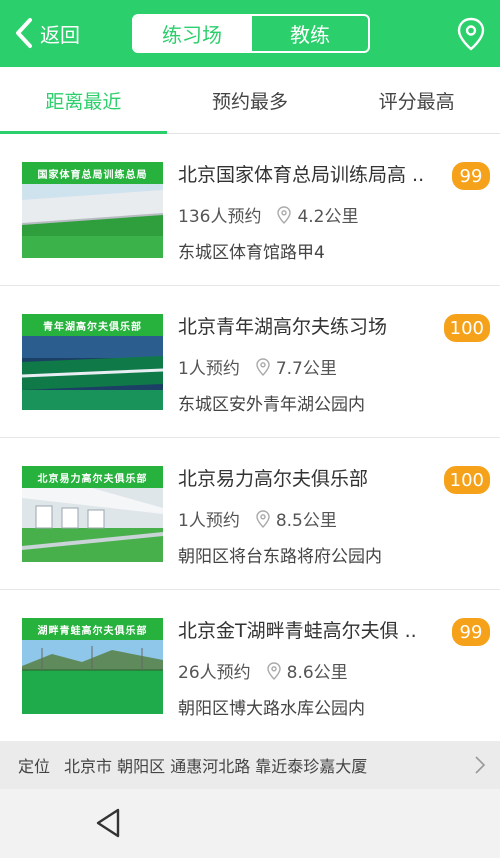 The image size is (500, 858). I want to click on segment-coach: 教练, so click(309, 33).